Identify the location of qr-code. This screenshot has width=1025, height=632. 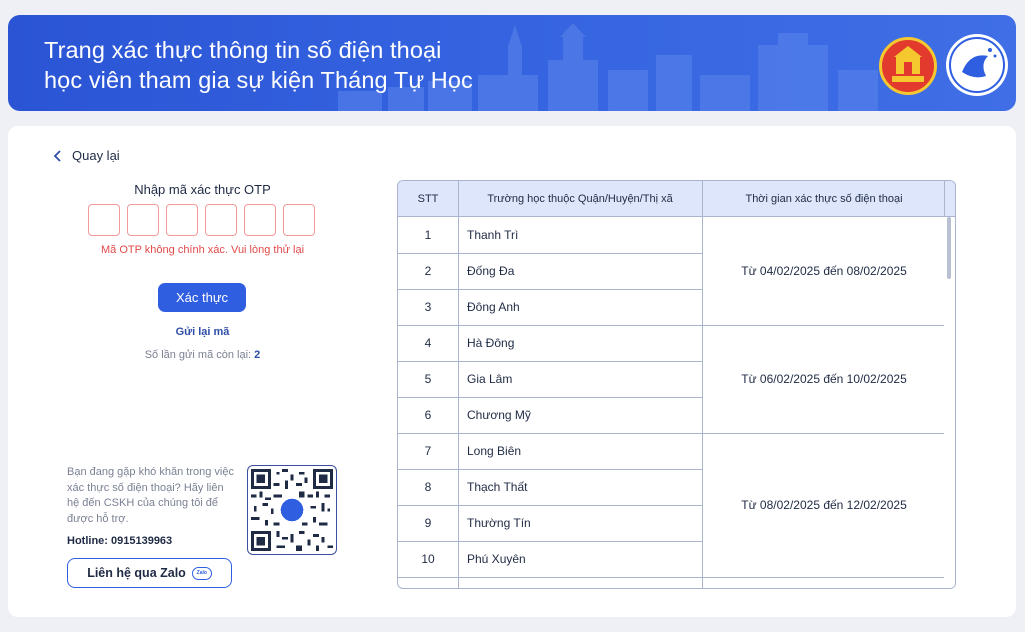
(292, 510).